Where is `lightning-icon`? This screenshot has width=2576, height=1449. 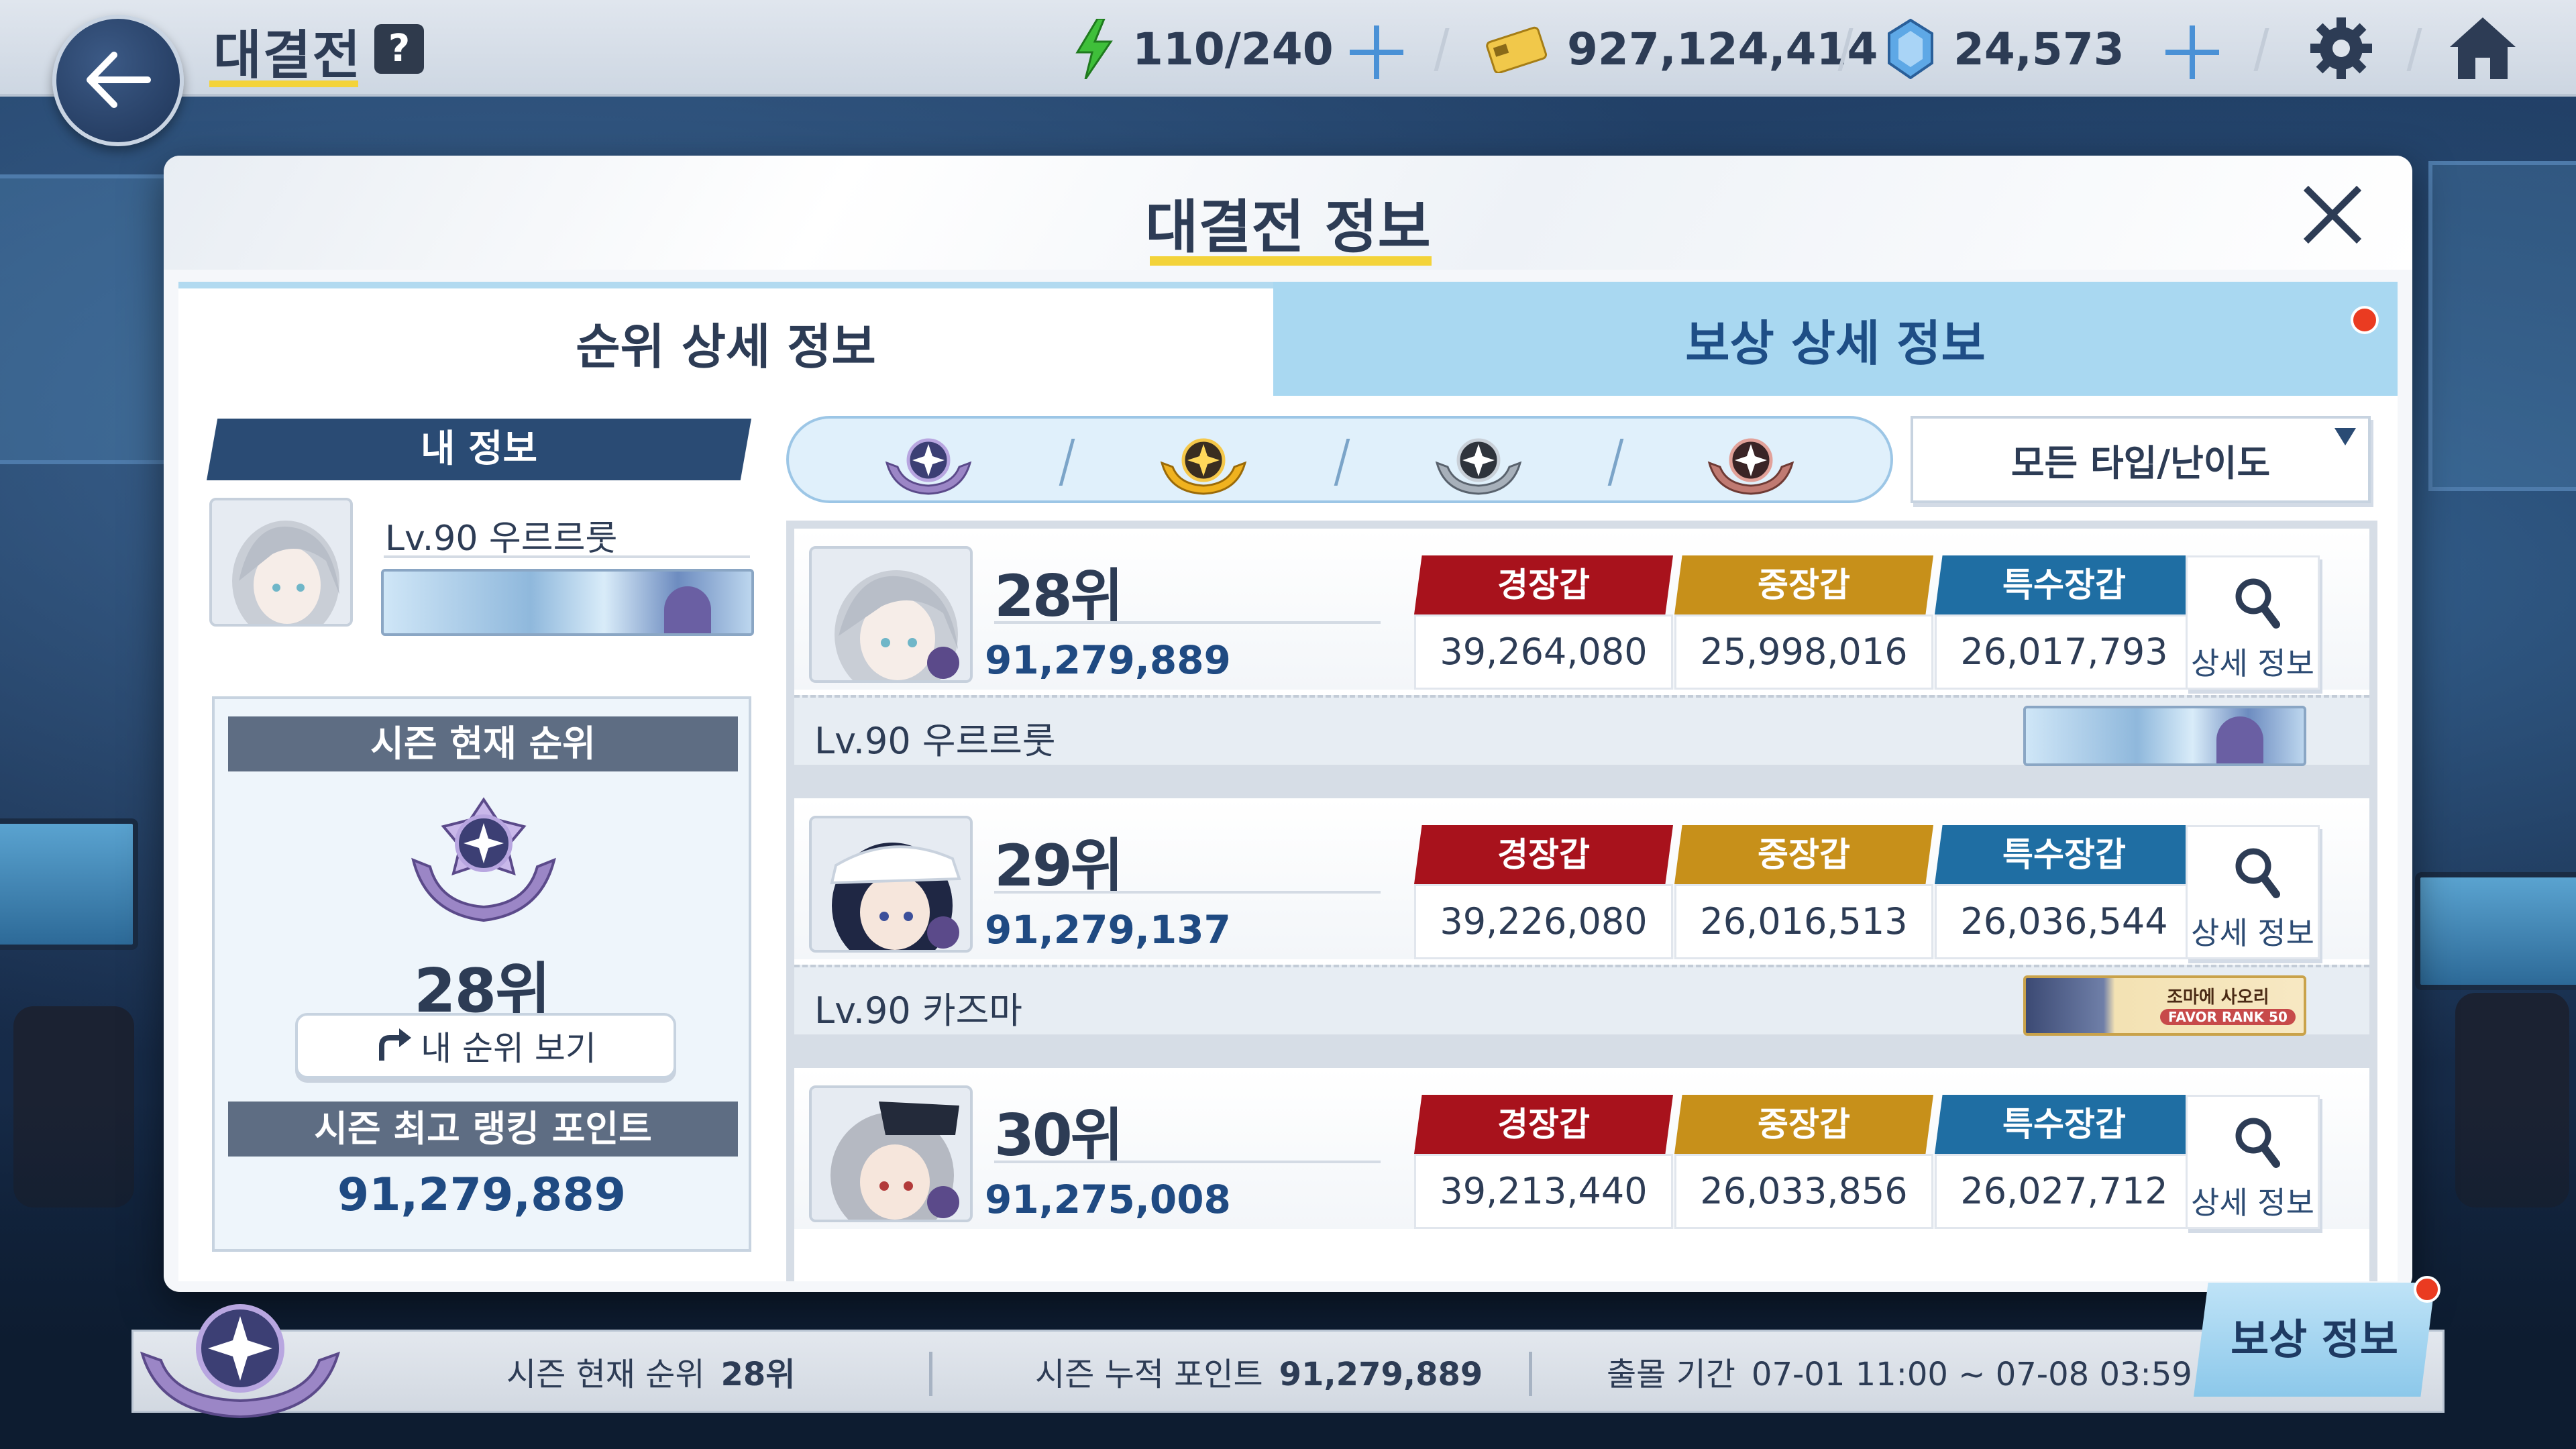 lightning-icon is located at coordinates (1094, 49).